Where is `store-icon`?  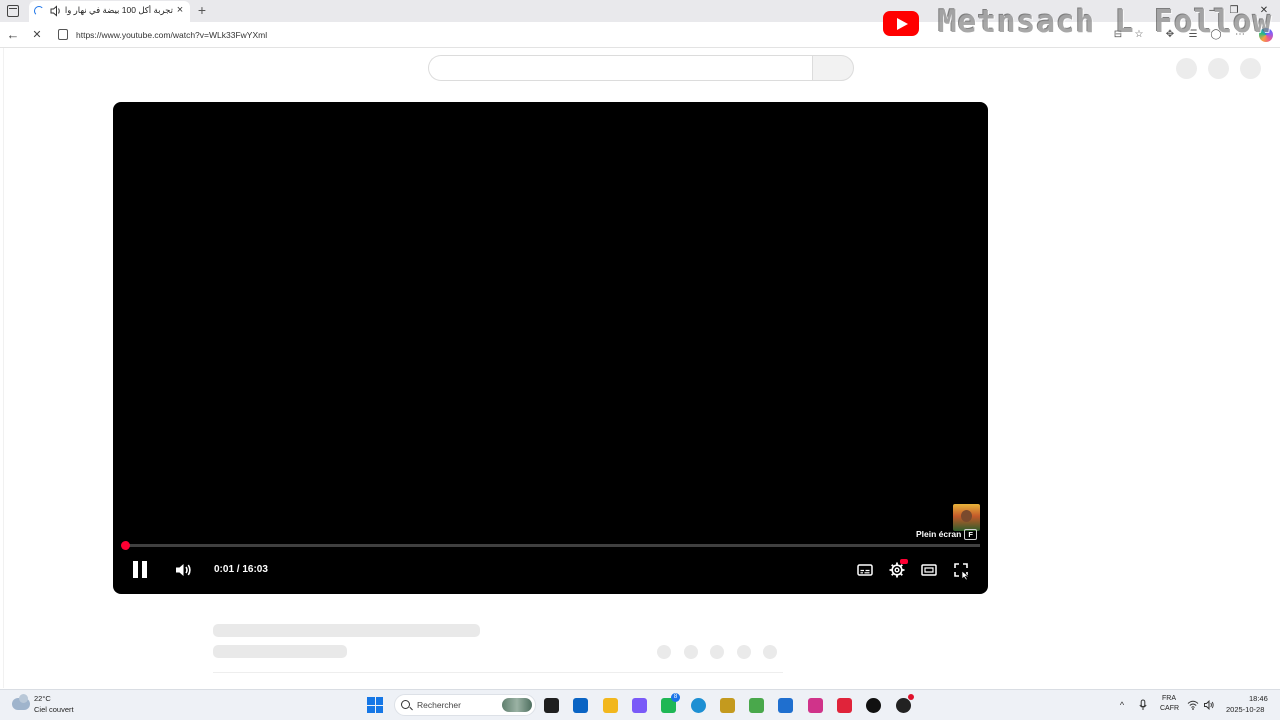
store-icon is located at coordinates (785, 705).